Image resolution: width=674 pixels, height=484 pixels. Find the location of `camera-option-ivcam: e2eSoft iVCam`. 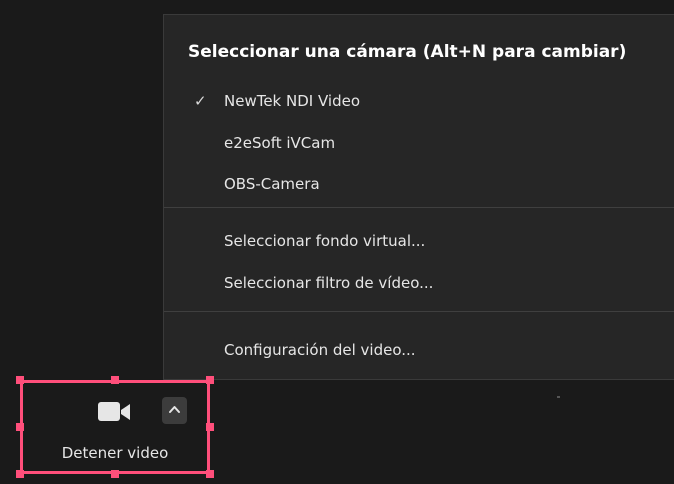

camera-option-ivcam: e2eSoft iVCam is located at coordinates (279, 143).